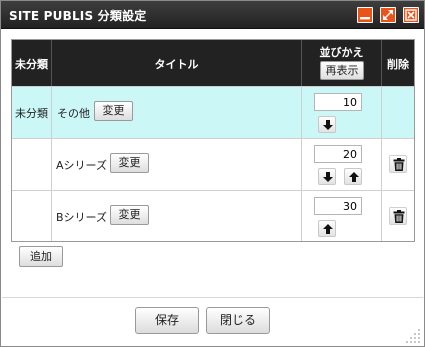 The image size is (425, 347). I want to click on title-cell: Aシリーズ 変更, so click(177, 164).